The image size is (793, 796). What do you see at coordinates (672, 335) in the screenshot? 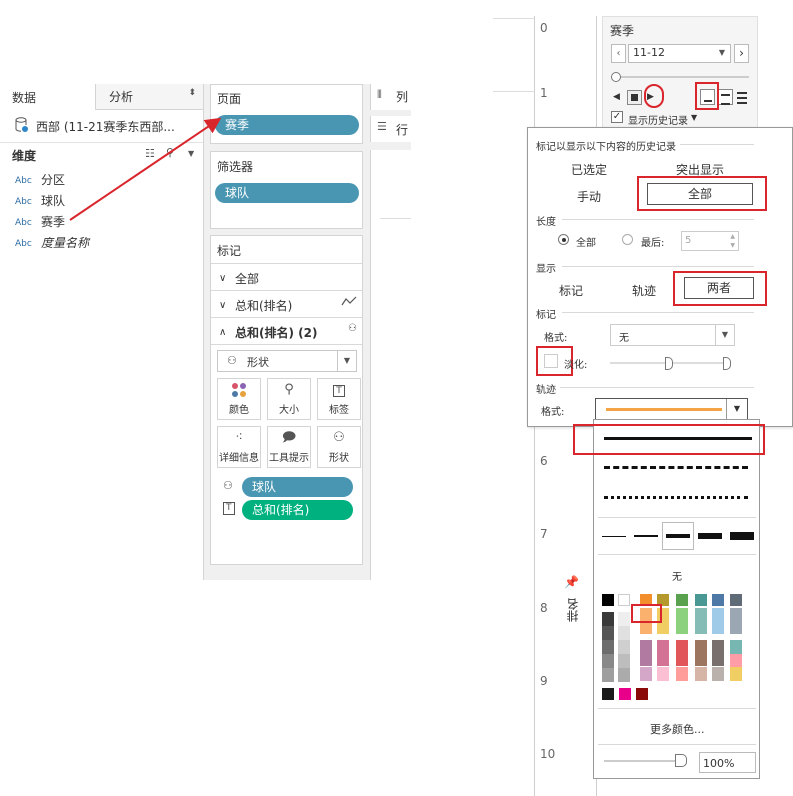
I see `marks-format-select: 无 ▼` at bounding box center [672, 335].